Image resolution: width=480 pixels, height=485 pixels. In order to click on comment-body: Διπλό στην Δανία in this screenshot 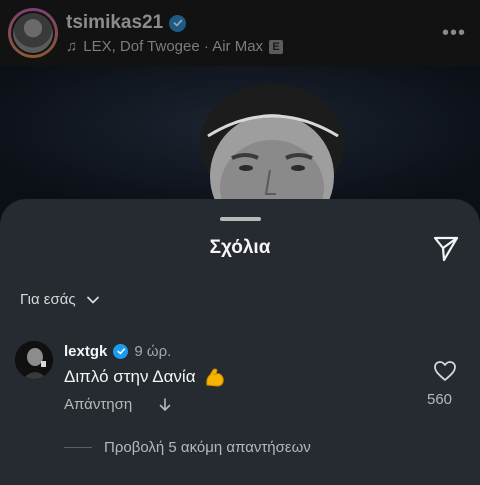, I will do `click(145, 377)`.